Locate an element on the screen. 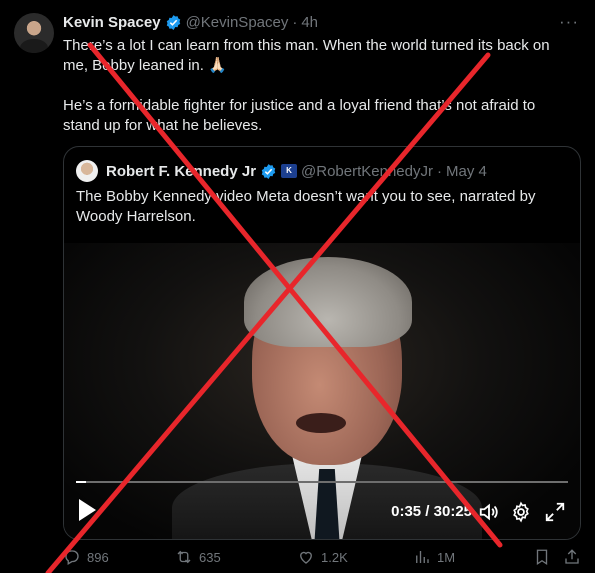 This screenshot has height=573, width=595. bookmark-icon is located at coordinates (542, 557).